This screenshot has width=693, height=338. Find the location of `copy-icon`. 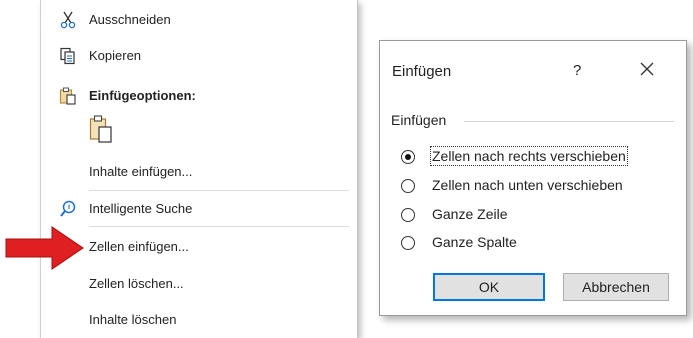

copy-icon is located at coordinates (67, 56).